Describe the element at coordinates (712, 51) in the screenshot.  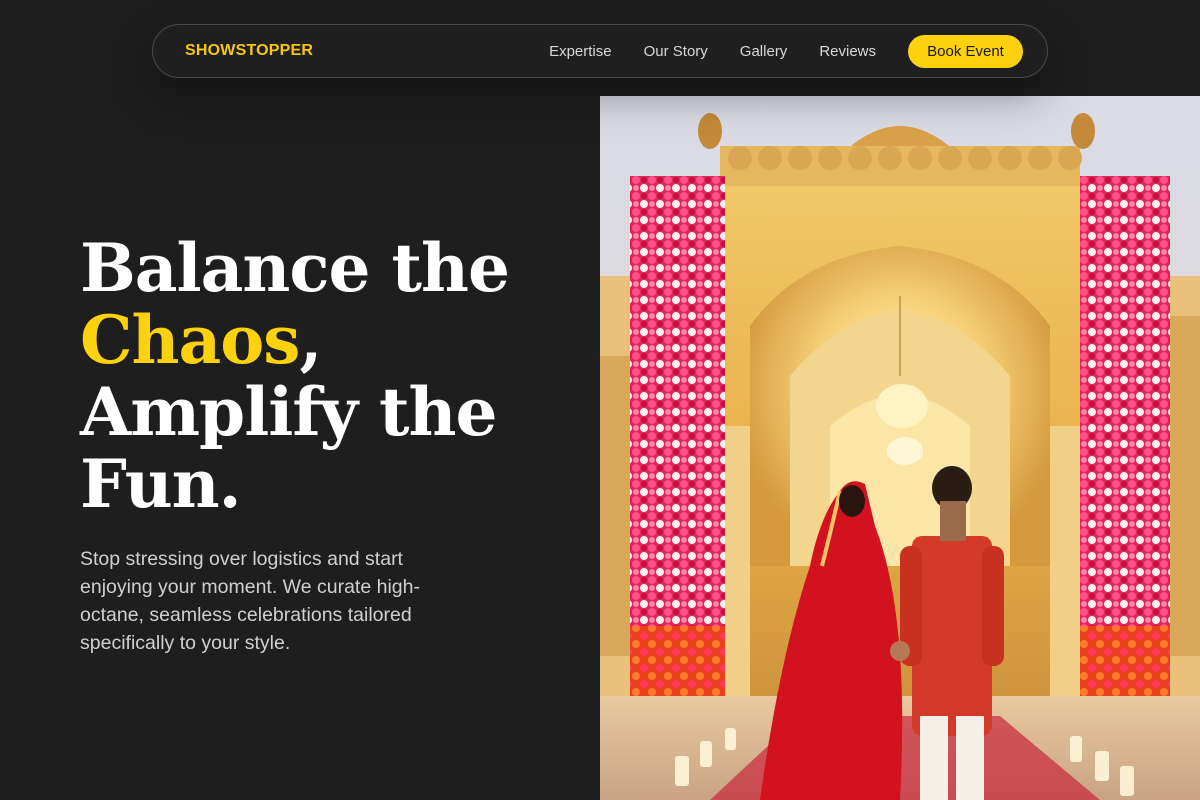
I see `nav-links: Expertise Our Story Gallery Reviews` at that location.